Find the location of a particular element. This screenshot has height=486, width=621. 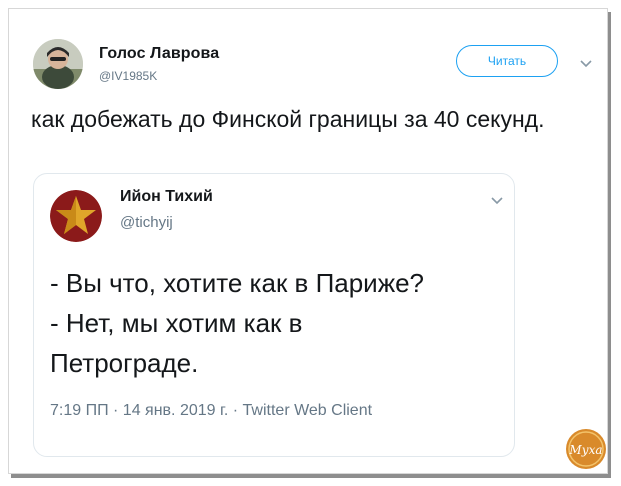

quoted-text-line: - Вы что, хотите как в Париже? is located at coordinates (237, 283).